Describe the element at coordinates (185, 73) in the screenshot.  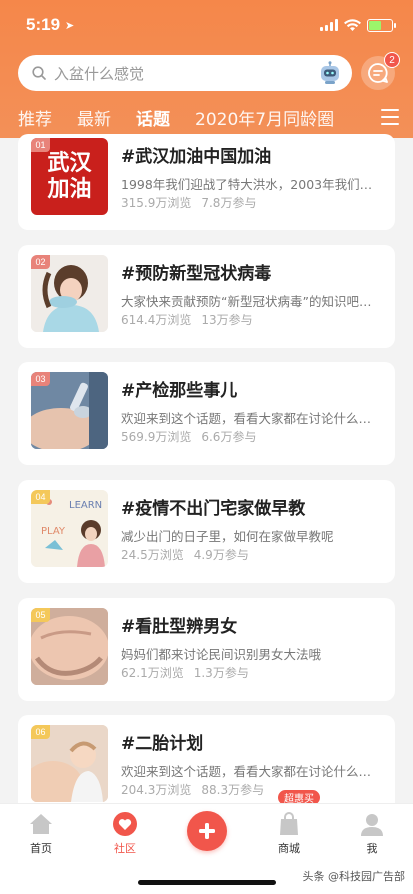
I see `search-bar: 入盆什么感觉` at that location.